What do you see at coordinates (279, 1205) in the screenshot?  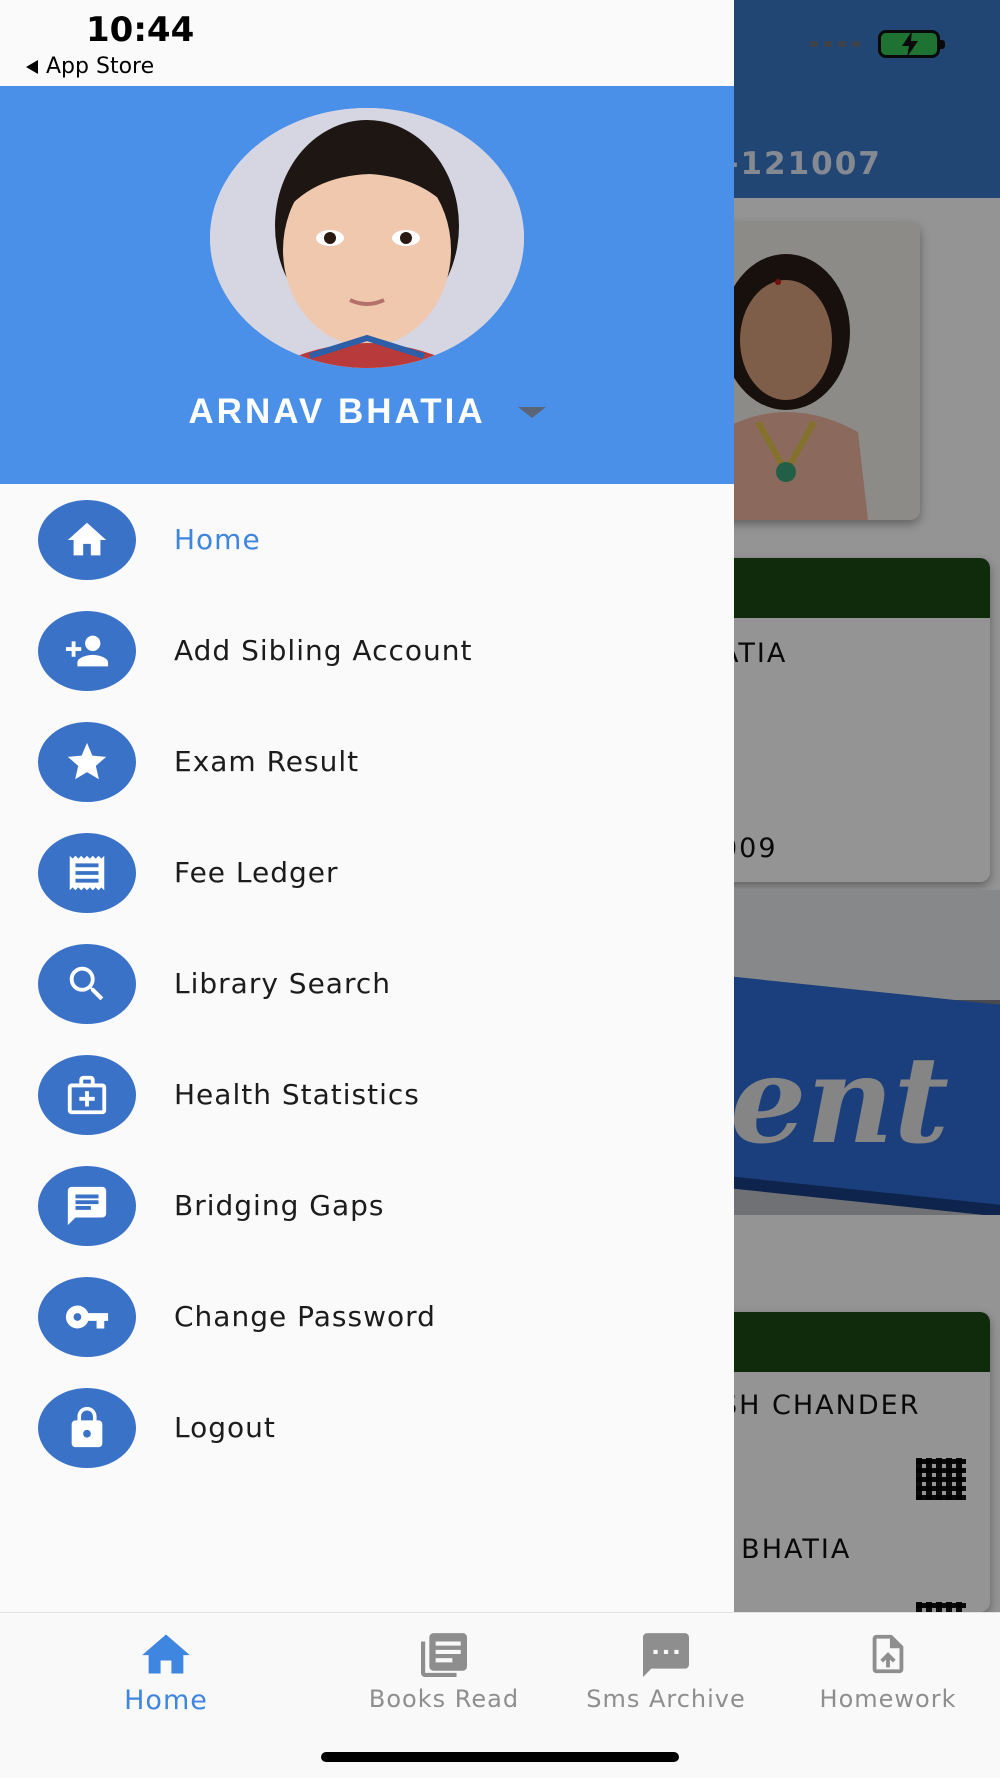 I see `menu-label: Bridging Gaps` at bounding box center [279, 1205].